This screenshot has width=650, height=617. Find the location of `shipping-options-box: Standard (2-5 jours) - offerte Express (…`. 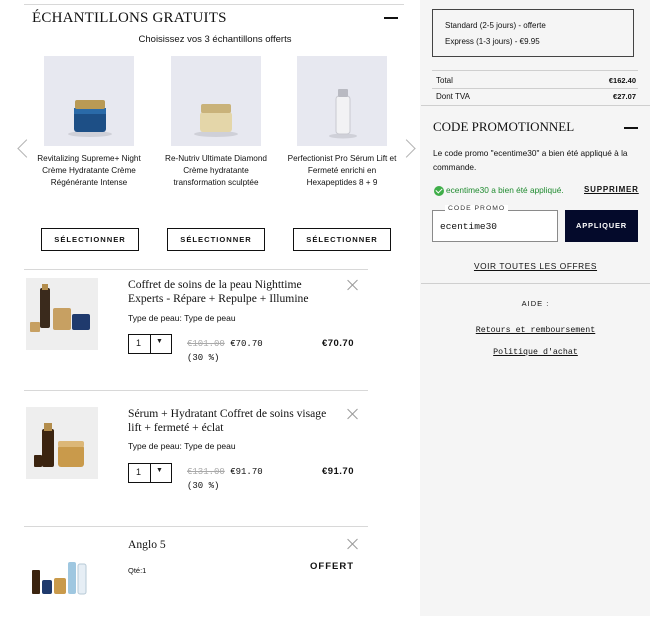

shipping-options-box: Standard (2-5 jours) - offerte Express (… is located at coordinates (533, 33).